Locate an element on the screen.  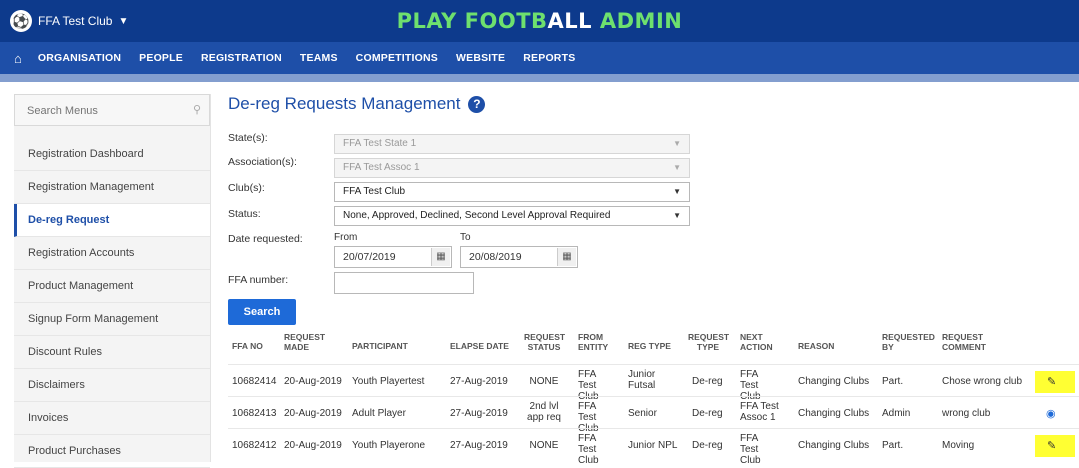
cell-request-comment: Chose wrong club is located at coordinates (982, 381).